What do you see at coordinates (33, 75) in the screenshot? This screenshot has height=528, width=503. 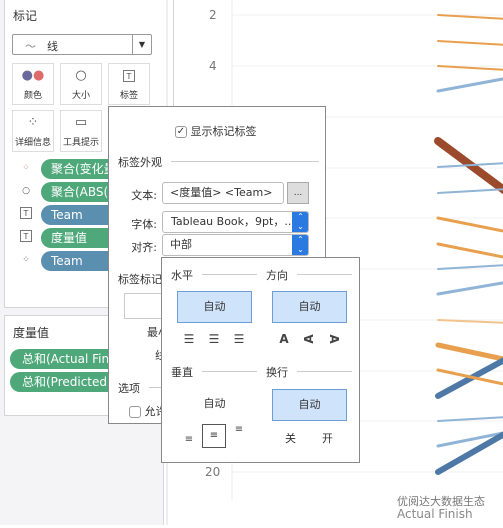 I see `color-dots-icon: ●●` at bounding box center [33, 75].